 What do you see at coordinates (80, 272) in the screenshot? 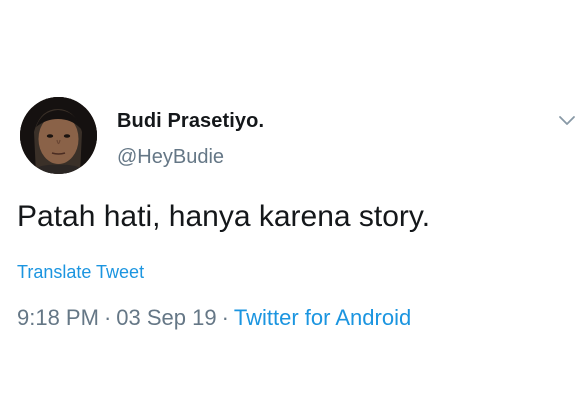
I see `translate-tweet-link: Translate Tweet` at bounding box center [80, 272].